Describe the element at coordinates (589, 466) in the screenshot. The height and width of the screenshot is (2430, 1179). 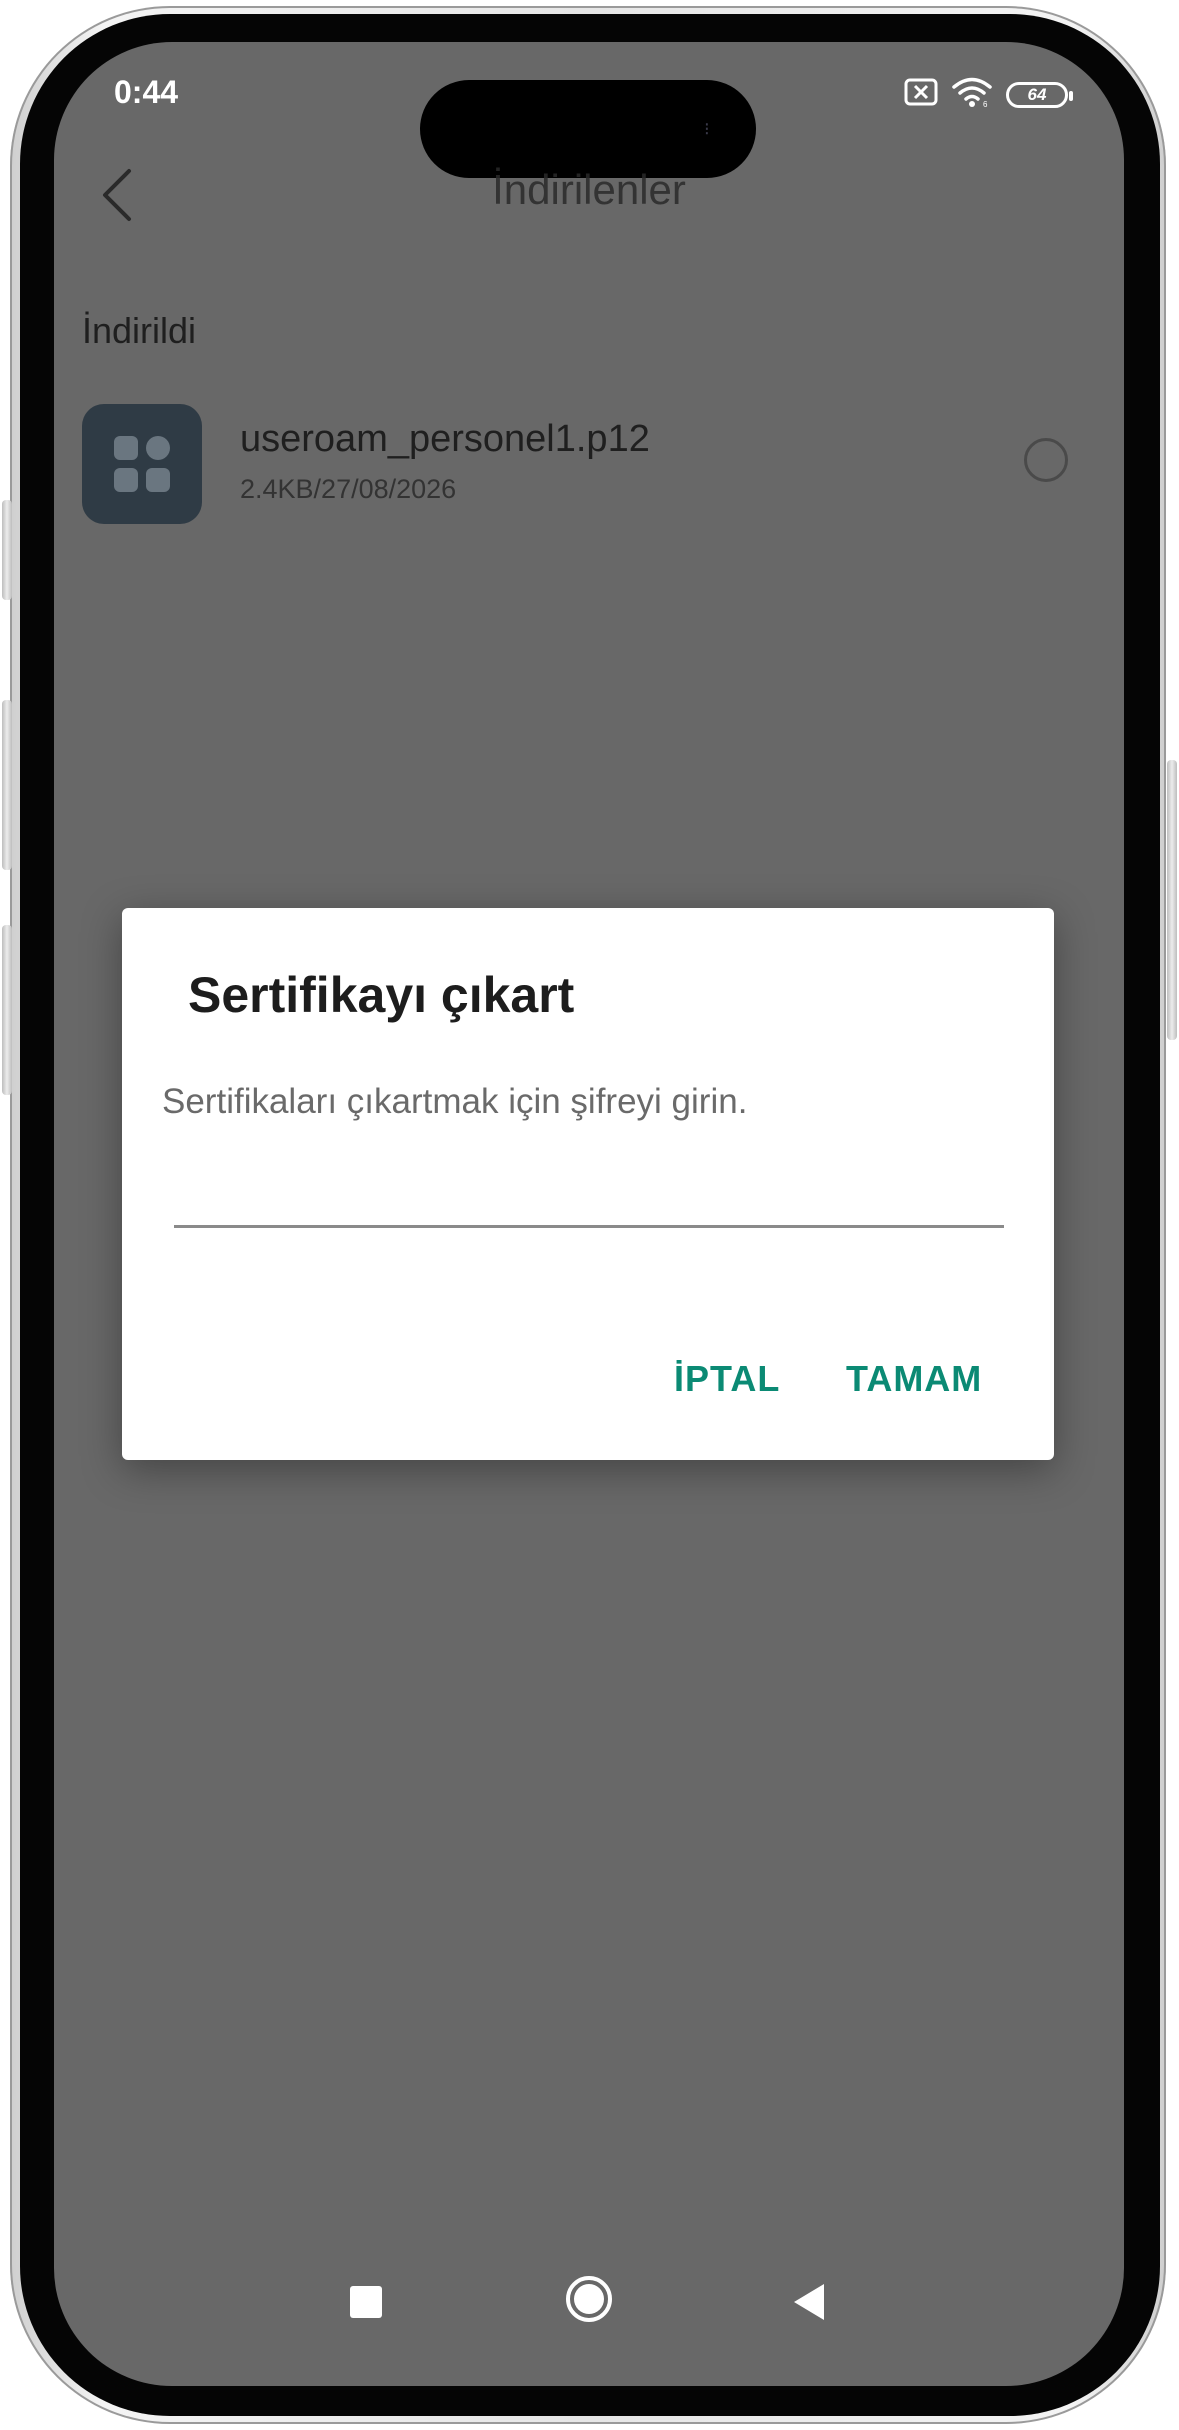
I see `file-list-item: useroam_personel1.p12 2.4KB/27/08/2026` at that location.